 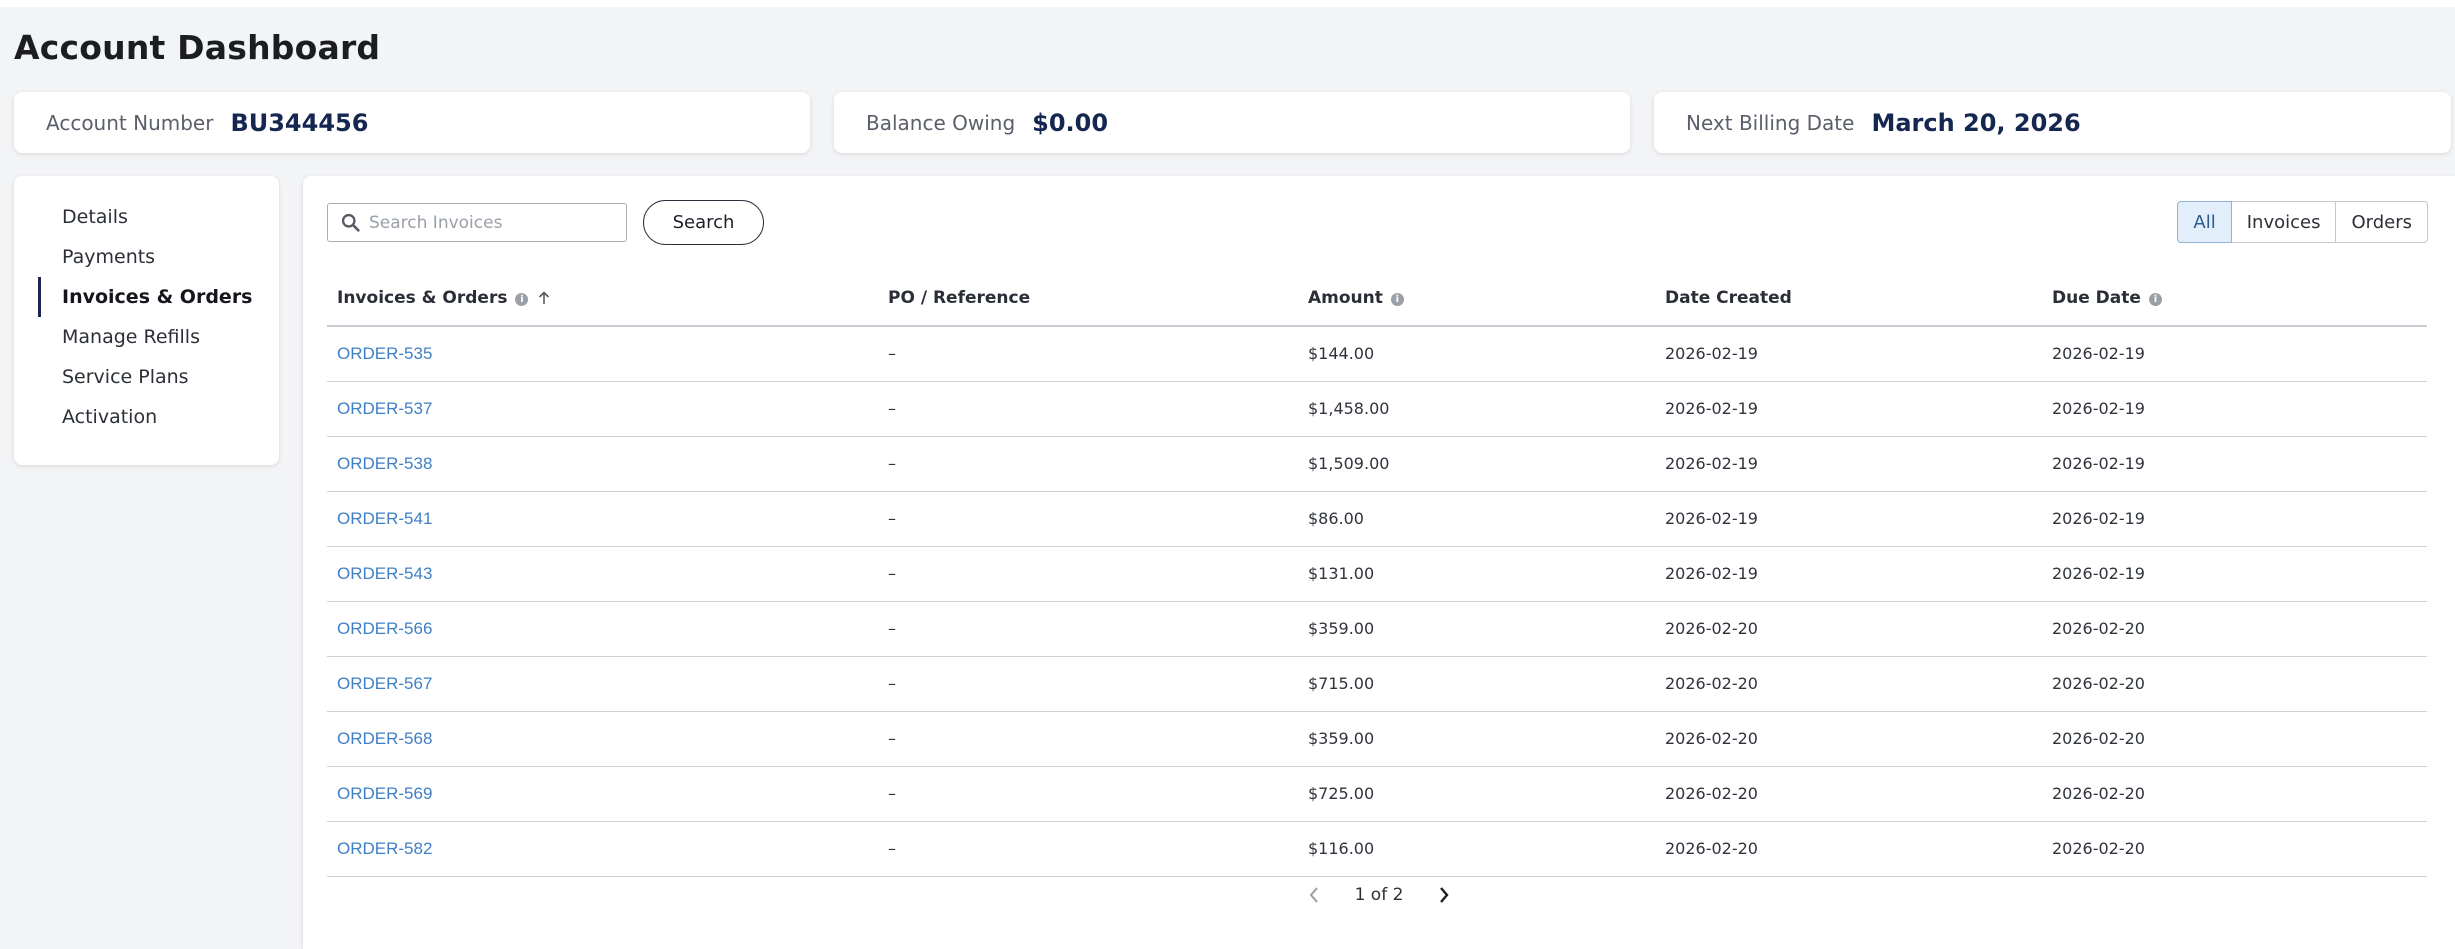 I want to click on sidebar-item-details: Details, so click(x=146, y=217).